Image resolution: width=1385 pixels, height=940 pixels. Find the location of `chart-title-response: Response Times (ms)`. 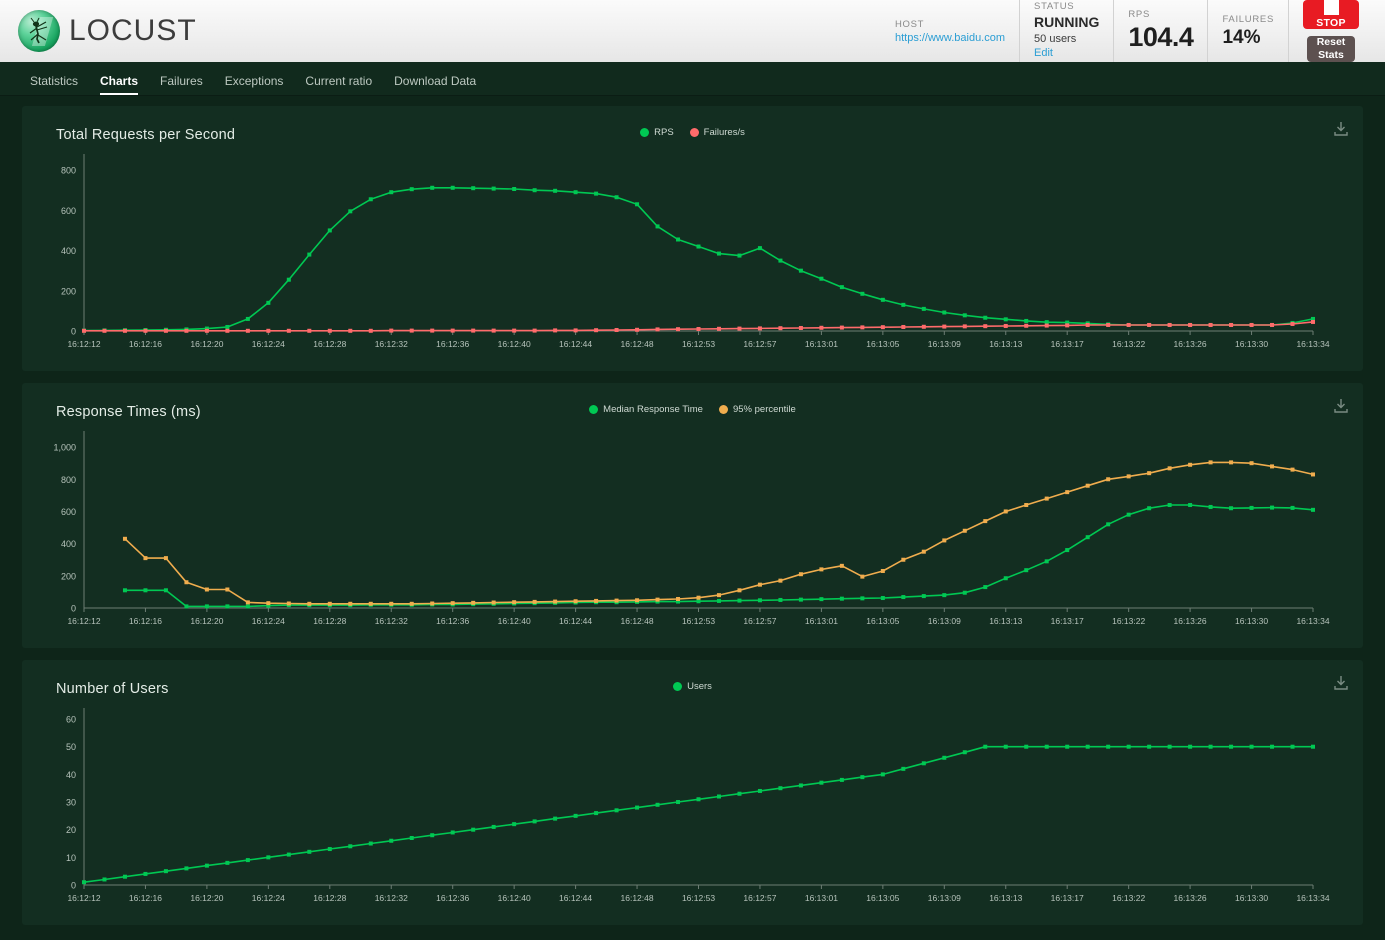

chart-title-response: Response Times (ms) is located at coordinates (128, 412).